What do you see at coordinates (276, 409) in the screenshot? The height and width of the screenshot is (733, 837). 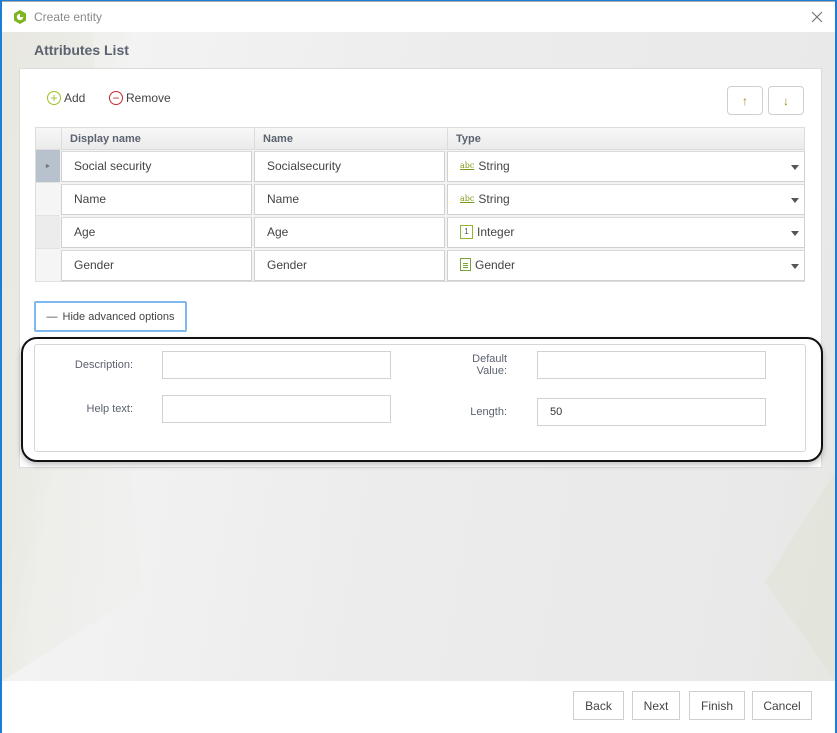 I see `help-text-input` at bounding box center [276, 409].